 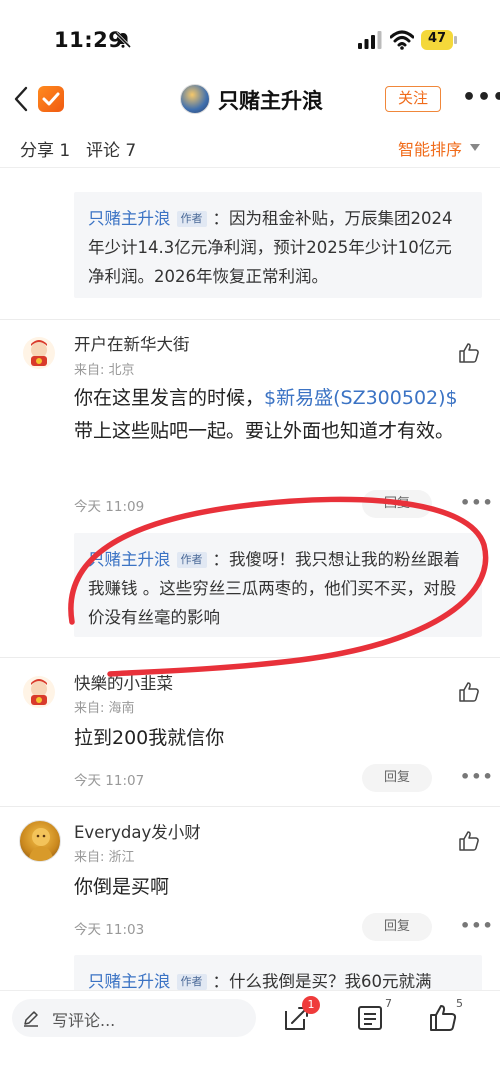 I want to click on pencil-icon, so click(x=31, y=1019).